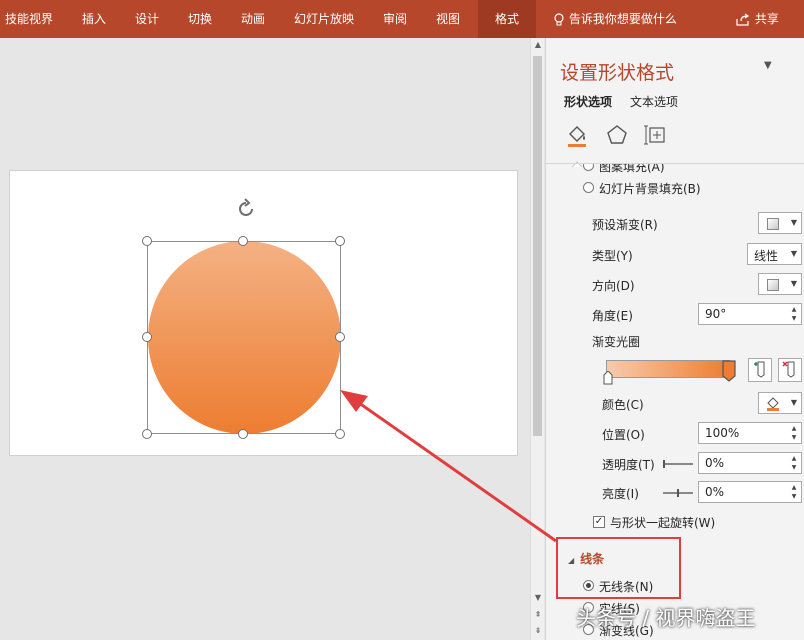  What do you see at coordinates (537, 246) in the screenshot?
I see `scrollbar-thumb` at bounding box center [537, 246].